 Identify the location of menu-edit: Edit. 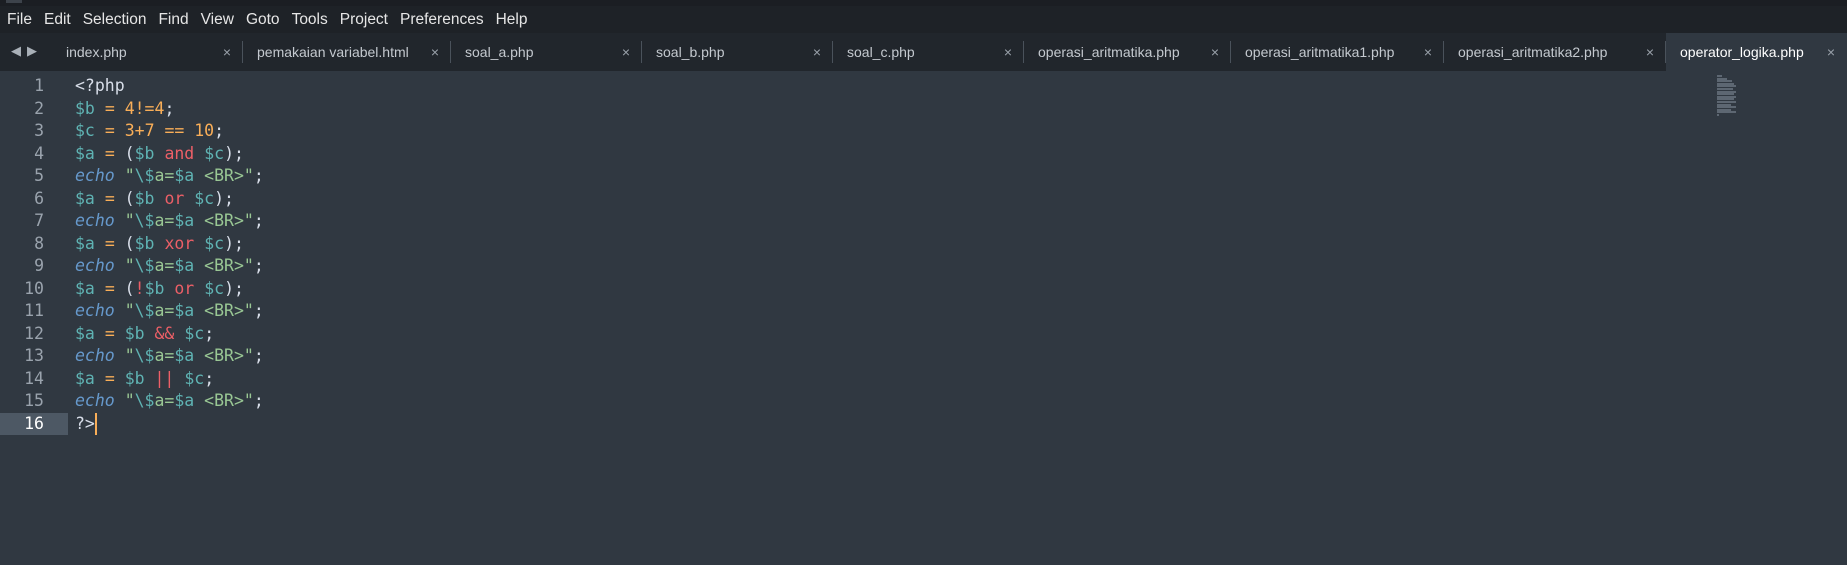
(57, 19).